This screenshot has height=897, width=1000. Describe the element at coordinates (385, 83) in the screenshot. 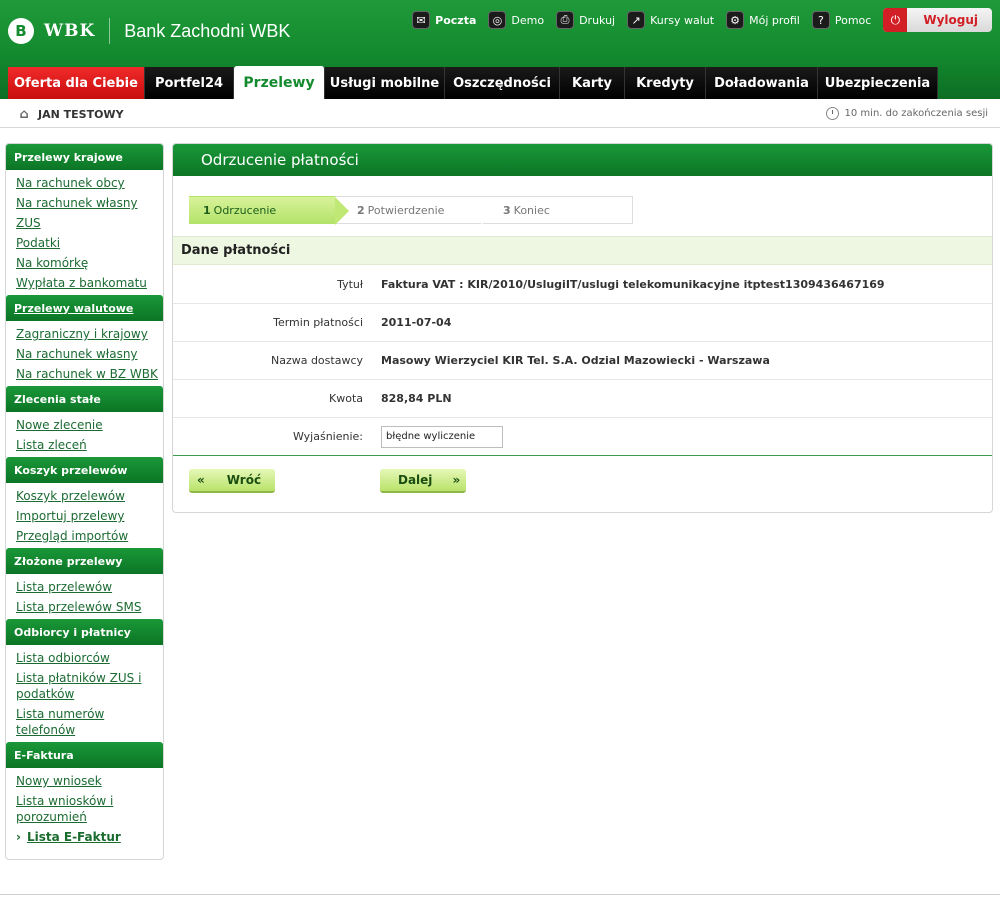

I see `tab-uslugi-mobilne: Usługi mobilne` at that location.